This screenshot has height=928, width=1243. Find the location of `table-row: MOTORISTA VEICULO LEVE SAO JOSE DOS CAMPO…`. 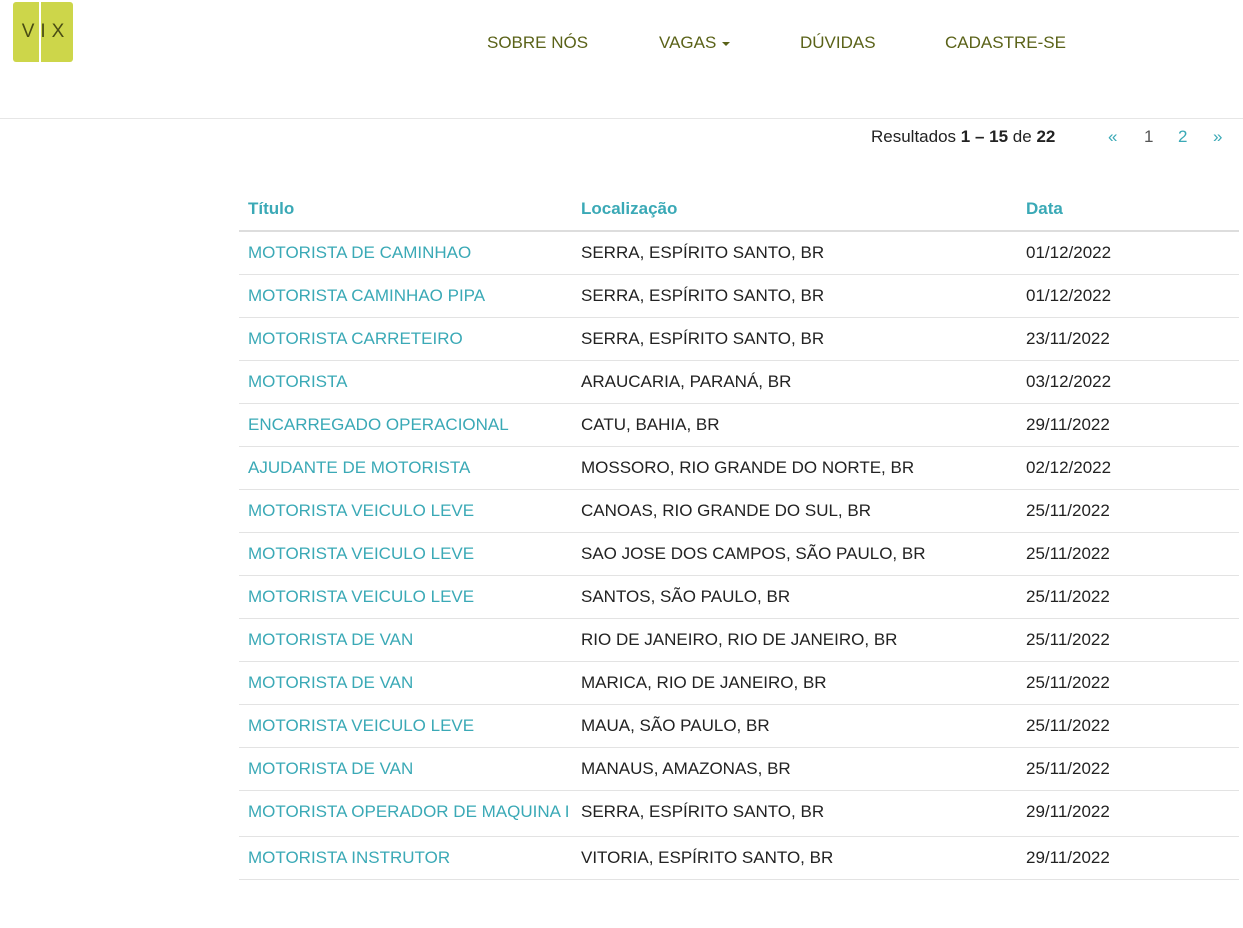

table-row: MOTORISTA VEICULO LEVE SAO JOSE DOS CAMPO… is located at coordinates (739, 554).